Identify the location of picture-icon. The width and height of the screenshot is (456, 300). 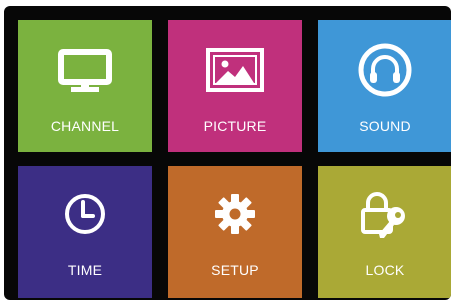
(235, 70).